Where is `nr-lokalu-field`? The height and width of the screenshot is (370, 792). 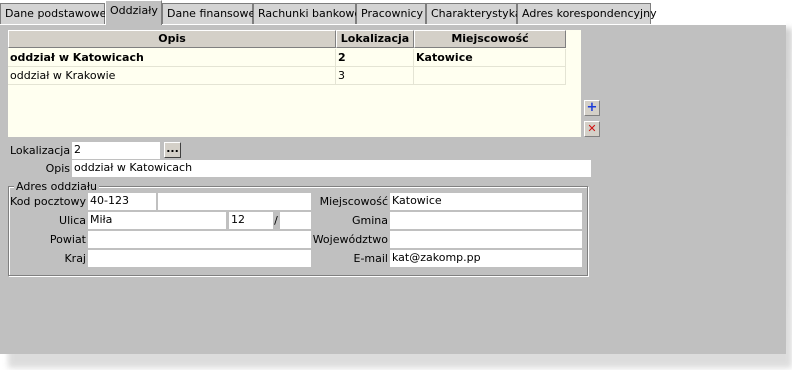 nr-lokalu-field is located at coordinates (295, 220).